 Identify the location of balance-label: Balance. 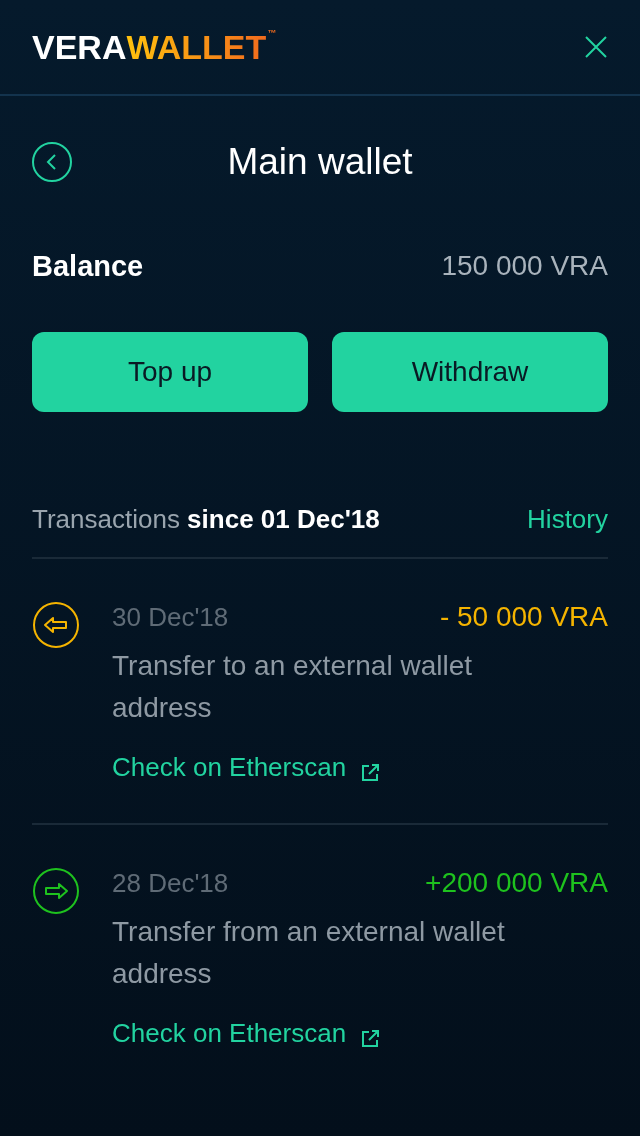
(88, 266).